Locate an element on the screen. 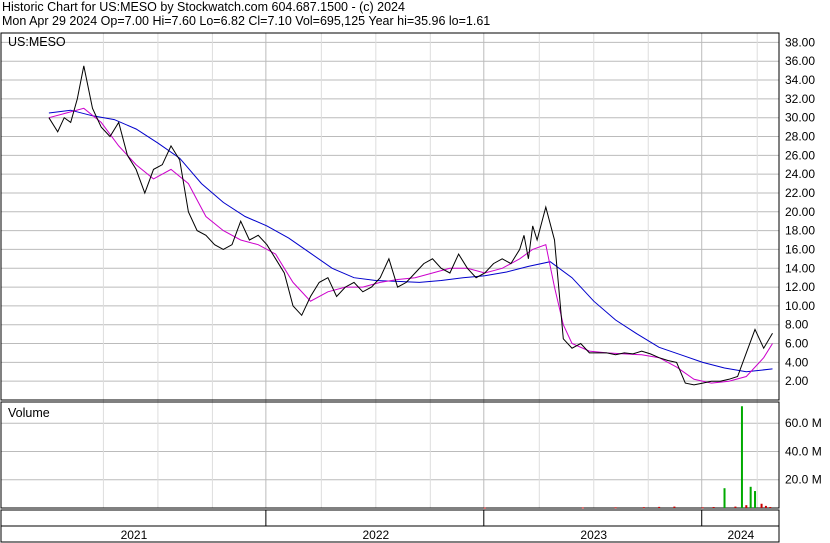  x-tick-label: 2022 is located at coordinates (375, 535).